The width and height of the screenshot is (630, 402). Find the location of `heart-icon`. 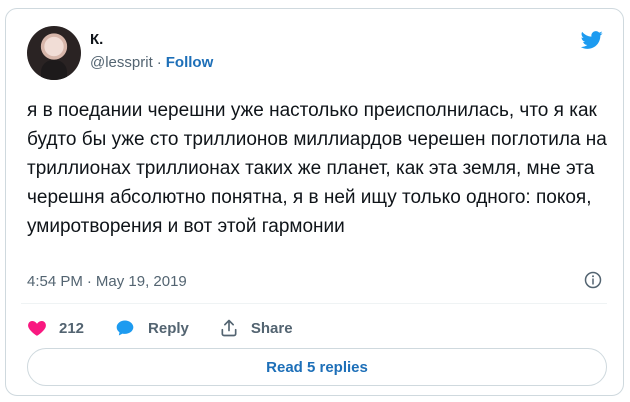

heart-icon is located at coordinates (37, 328).